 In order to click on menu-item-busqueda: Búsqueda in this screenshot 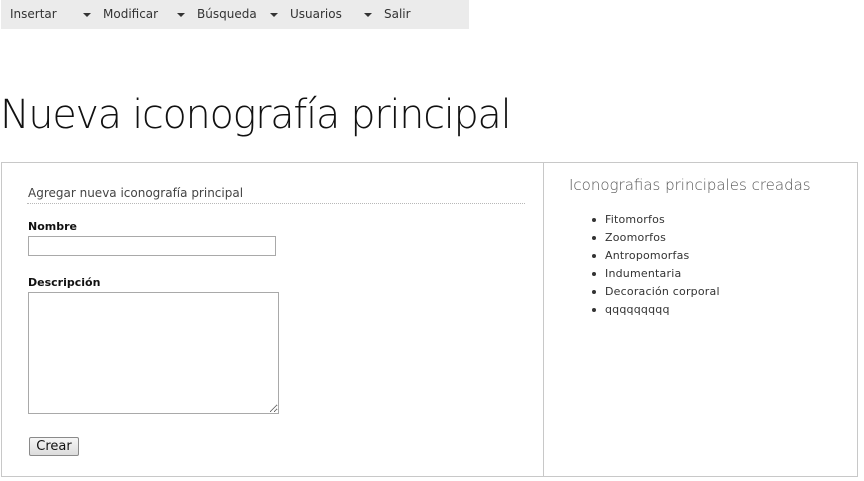, I will do `click(240, 14)`.